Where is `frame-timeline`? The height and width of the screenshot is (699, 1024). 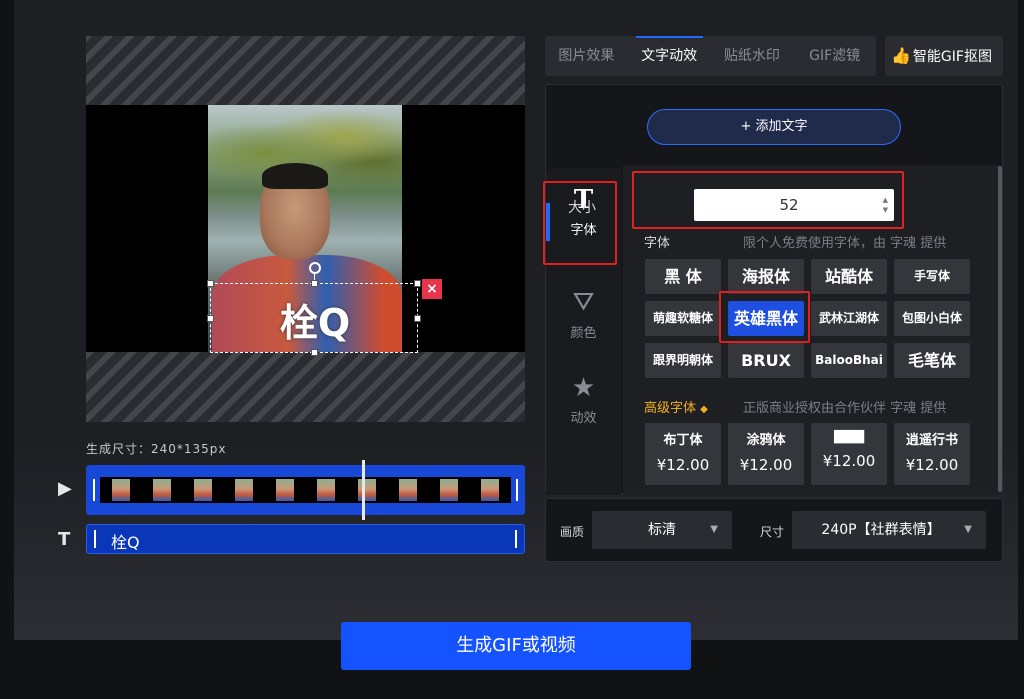
frame-timeline is located at coordinates (305, 490).